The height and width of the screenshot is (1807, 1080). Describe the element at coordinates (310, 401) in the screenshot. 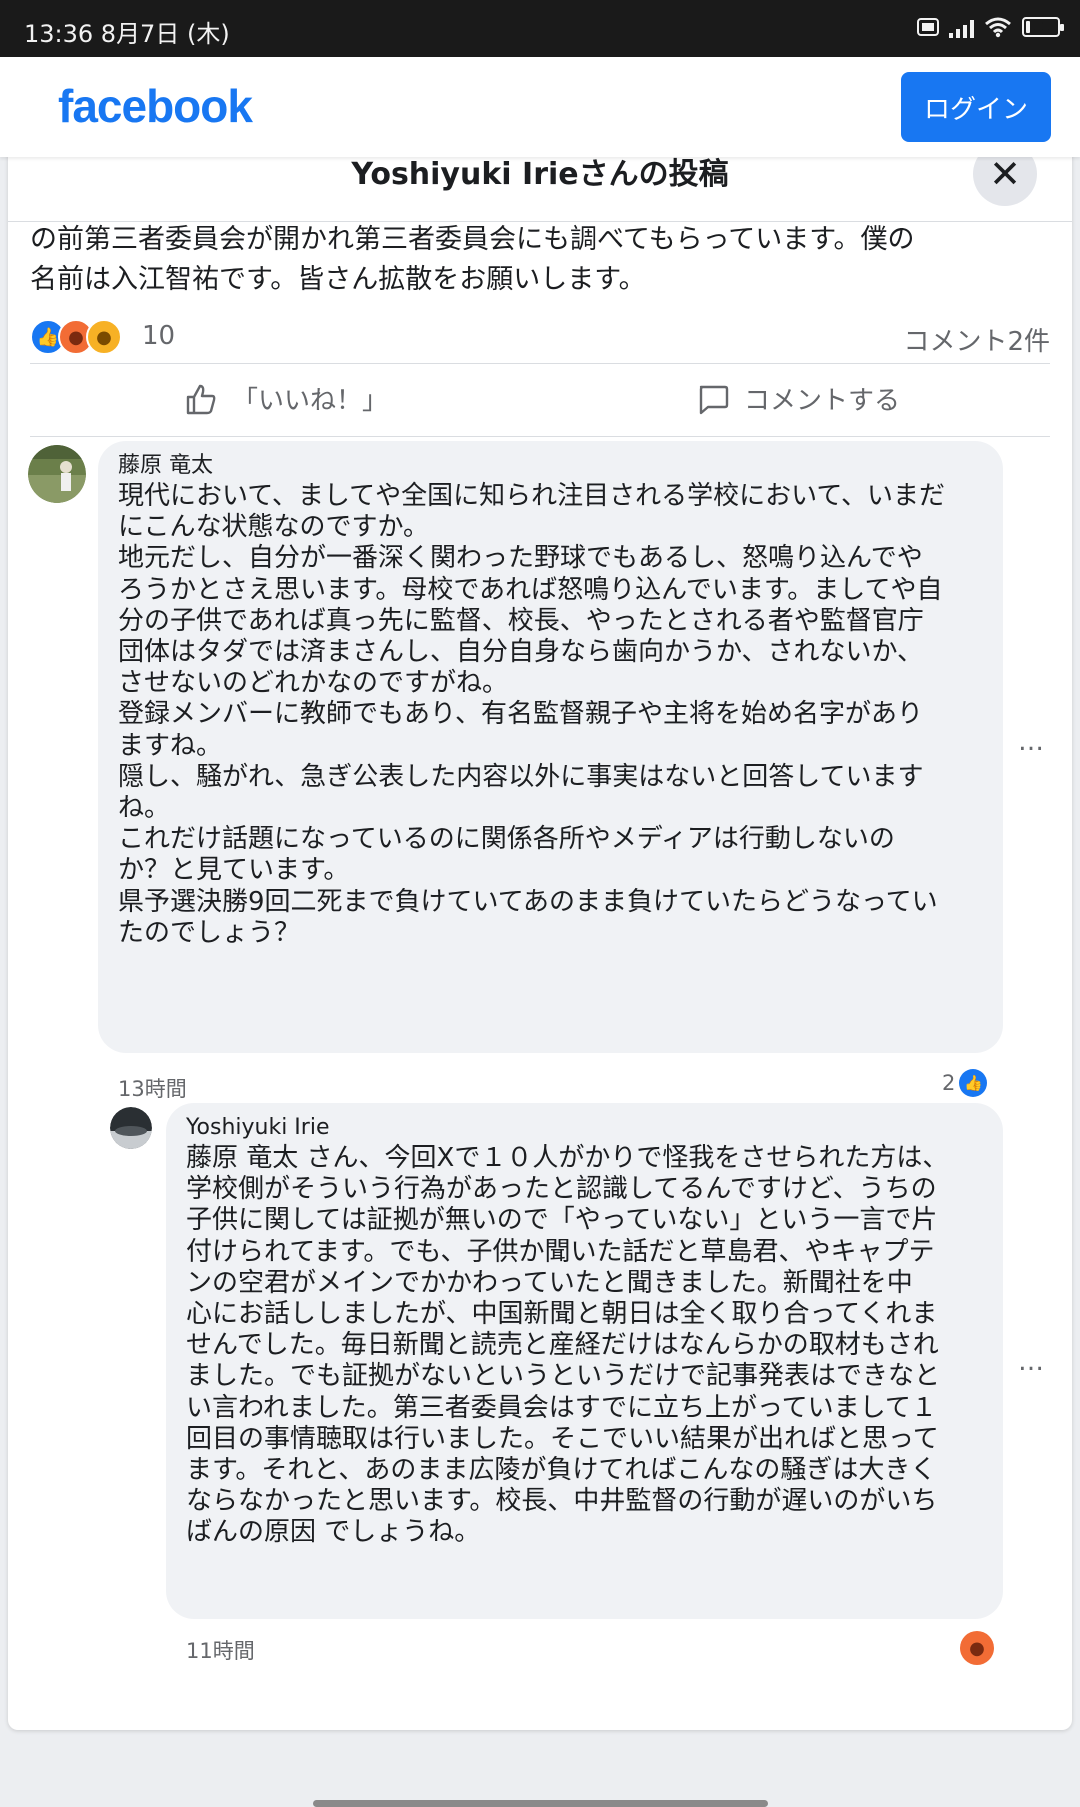

I see `like-button-label: 「いいね！」` at that location.